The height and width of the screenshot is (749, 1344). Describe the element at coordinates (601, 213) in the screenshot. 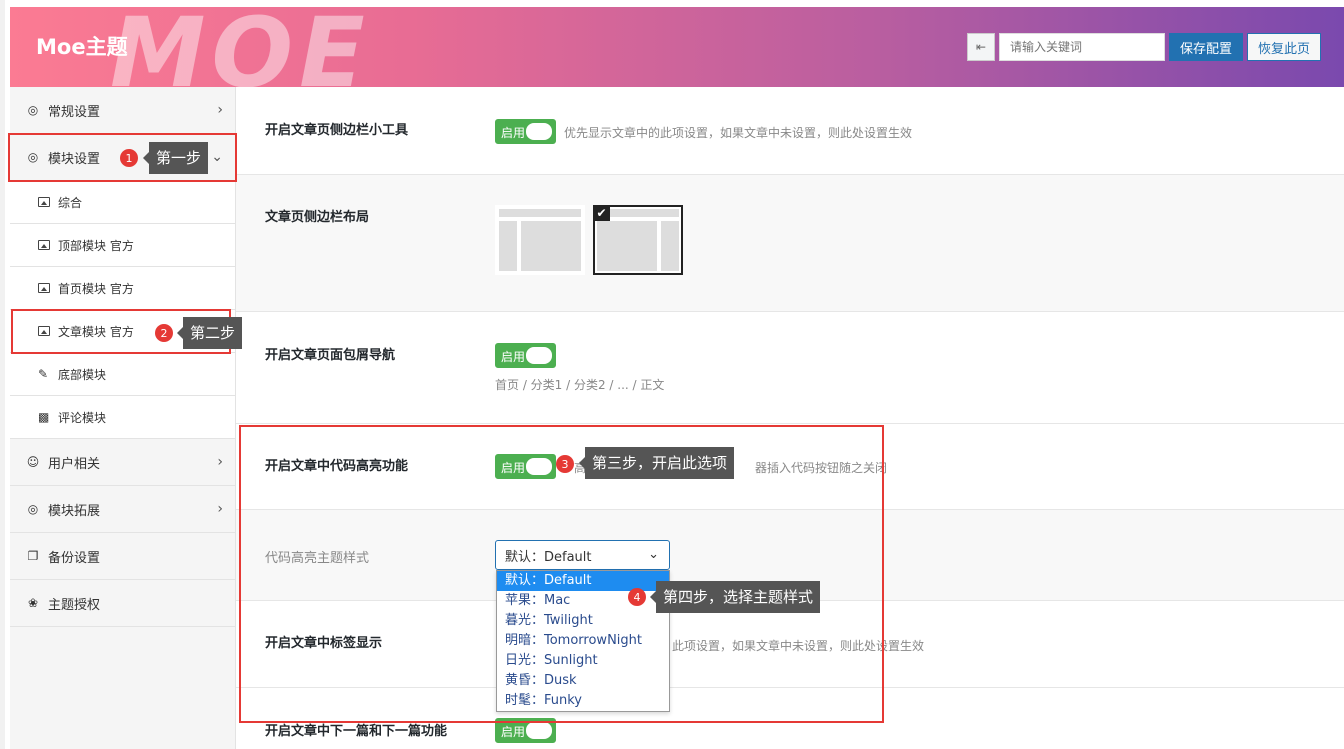

I see `check-icon: ✔` at that location.